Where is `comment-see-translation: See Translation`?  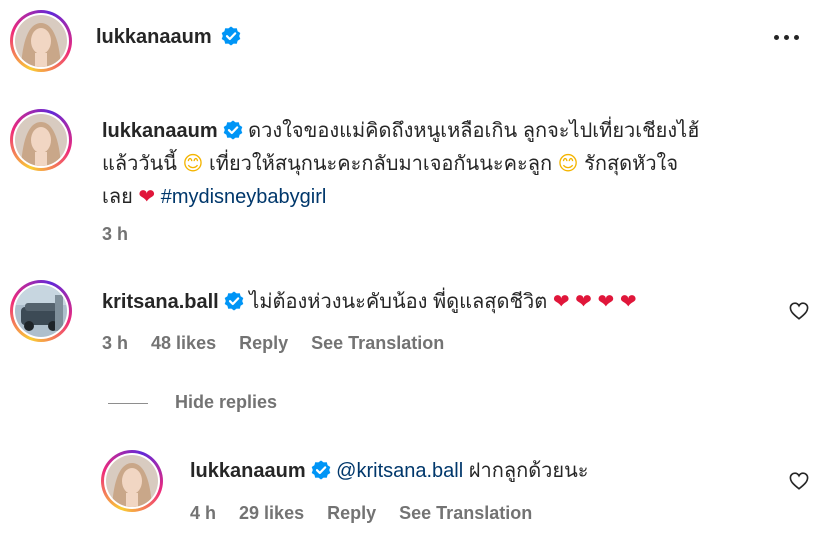
comment-see-translation: See Translation is located at coordinates (377, 343).